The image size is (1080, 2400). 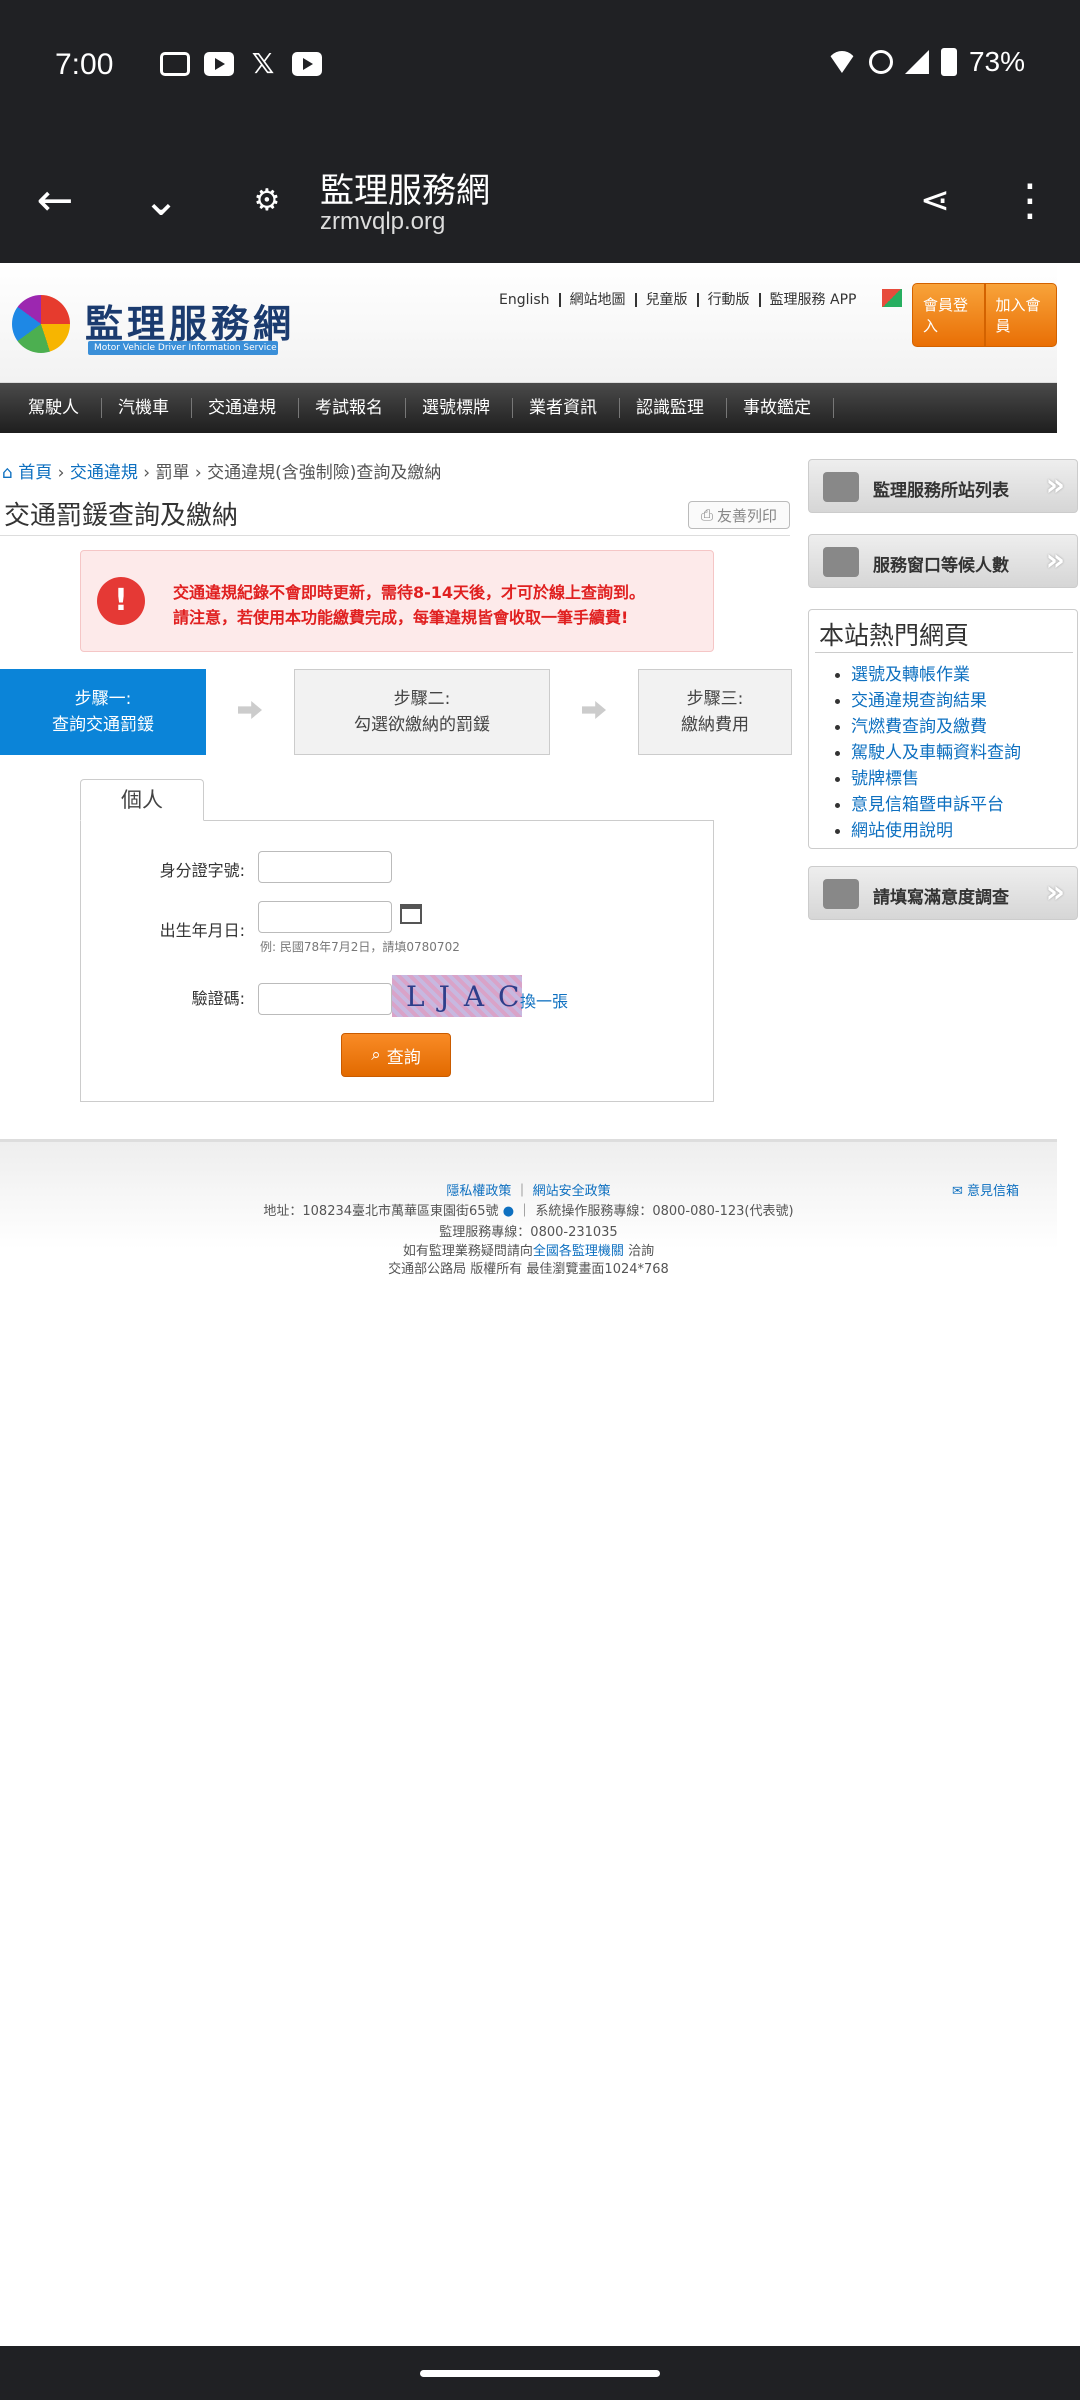 What do you see at coordinates (841, 487) in the screenshot?
I see `car-icon` at bounding box center [841, 487].